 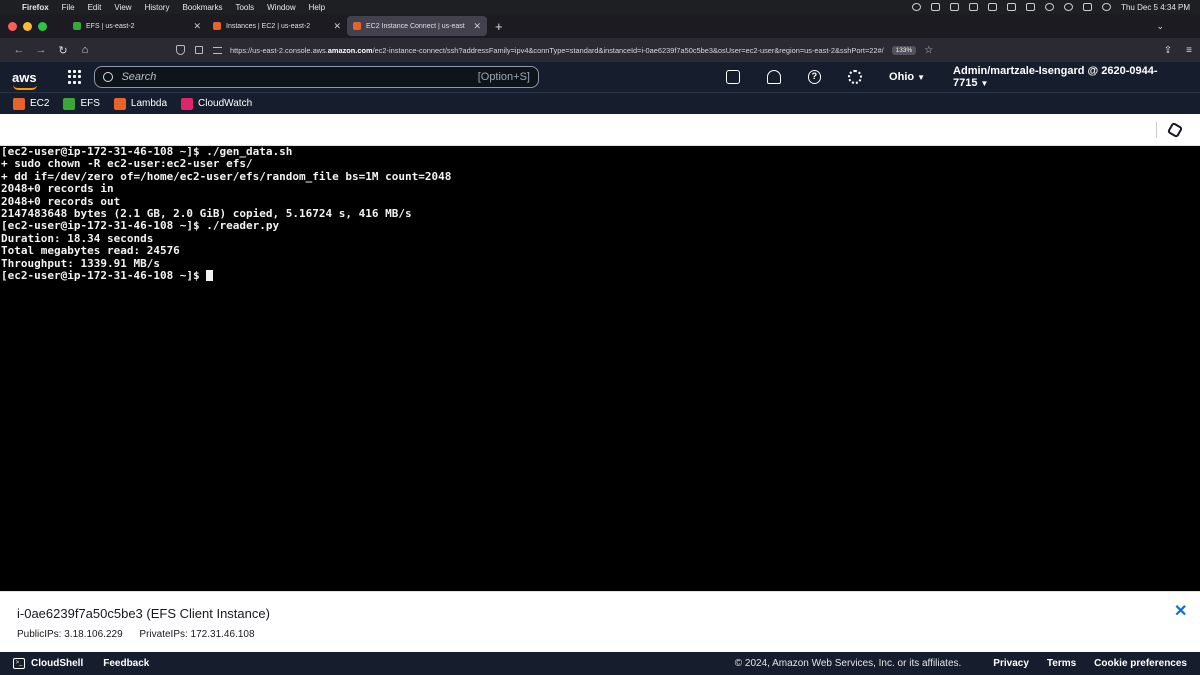 What do you see at coordinates (69, 103) in the screenshot?
I see `efs-icon` at bounding box center [69, 103].